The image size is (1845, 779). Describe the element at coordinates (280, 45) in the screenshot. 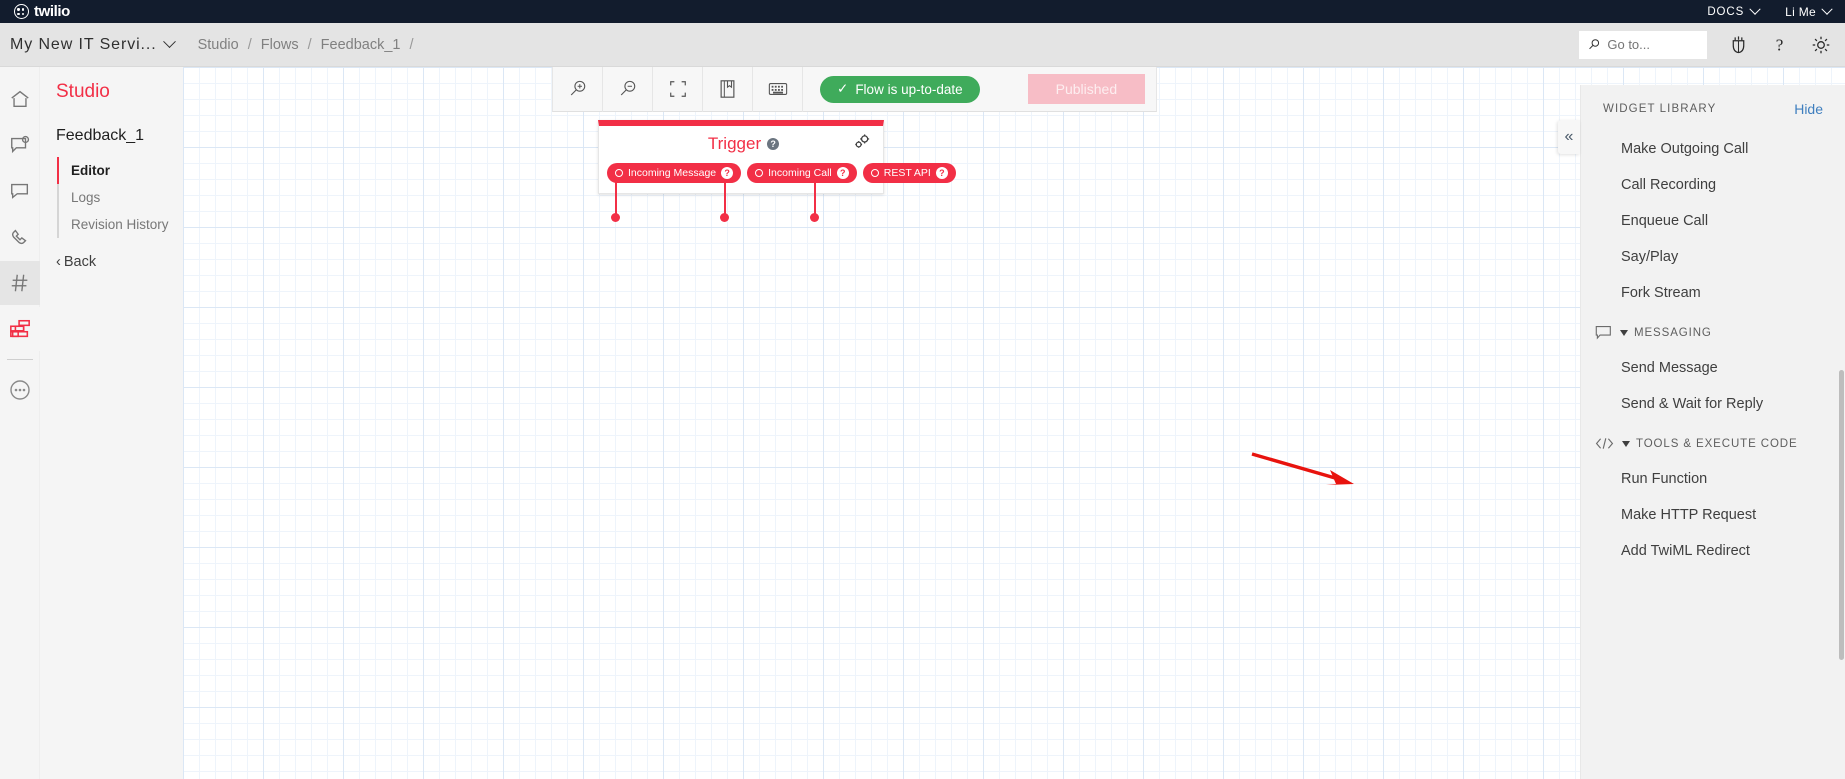

I see `breadcrumb-item-flows: Flows` at that location.